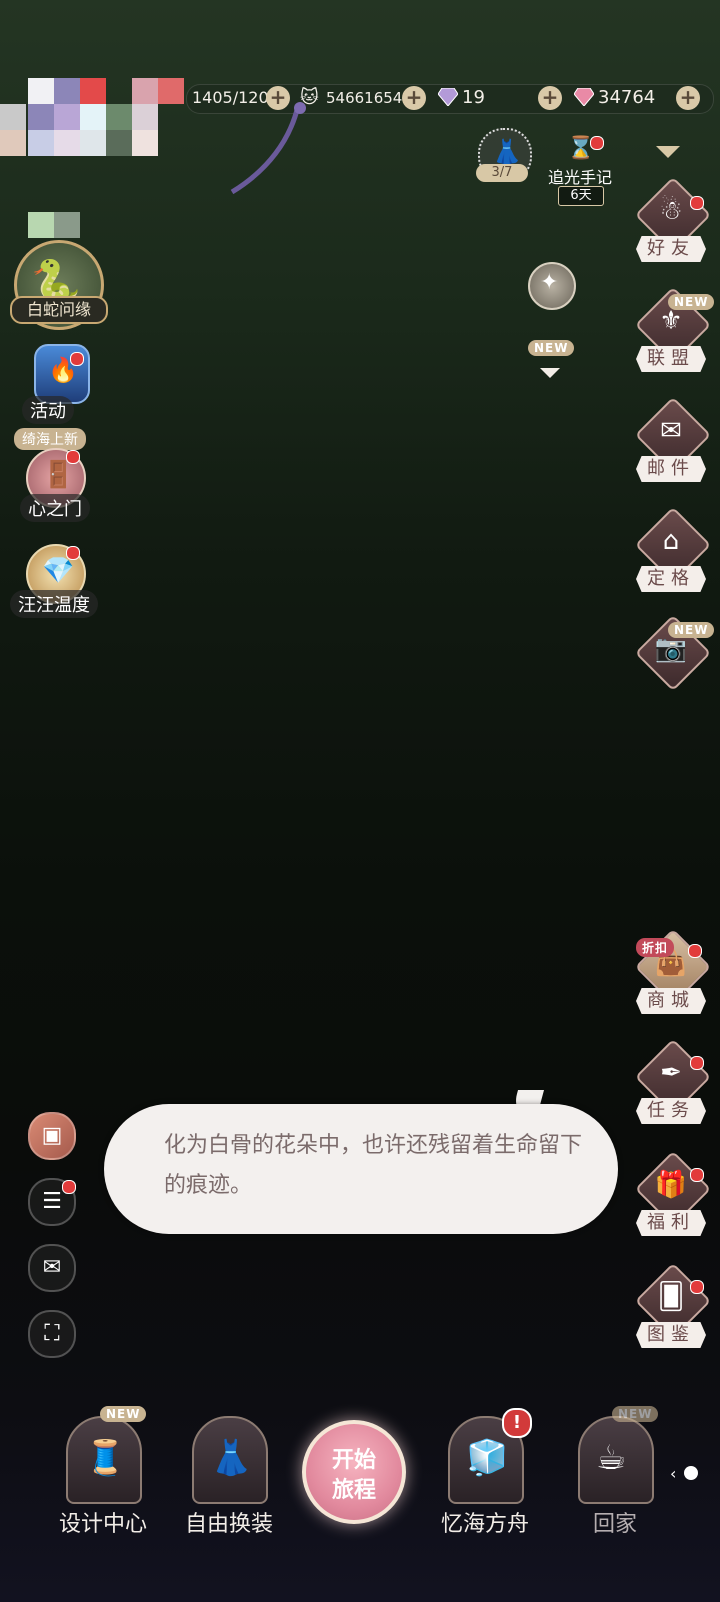  I want to click on heart-gate-label: 心之门, so click(55, 508).